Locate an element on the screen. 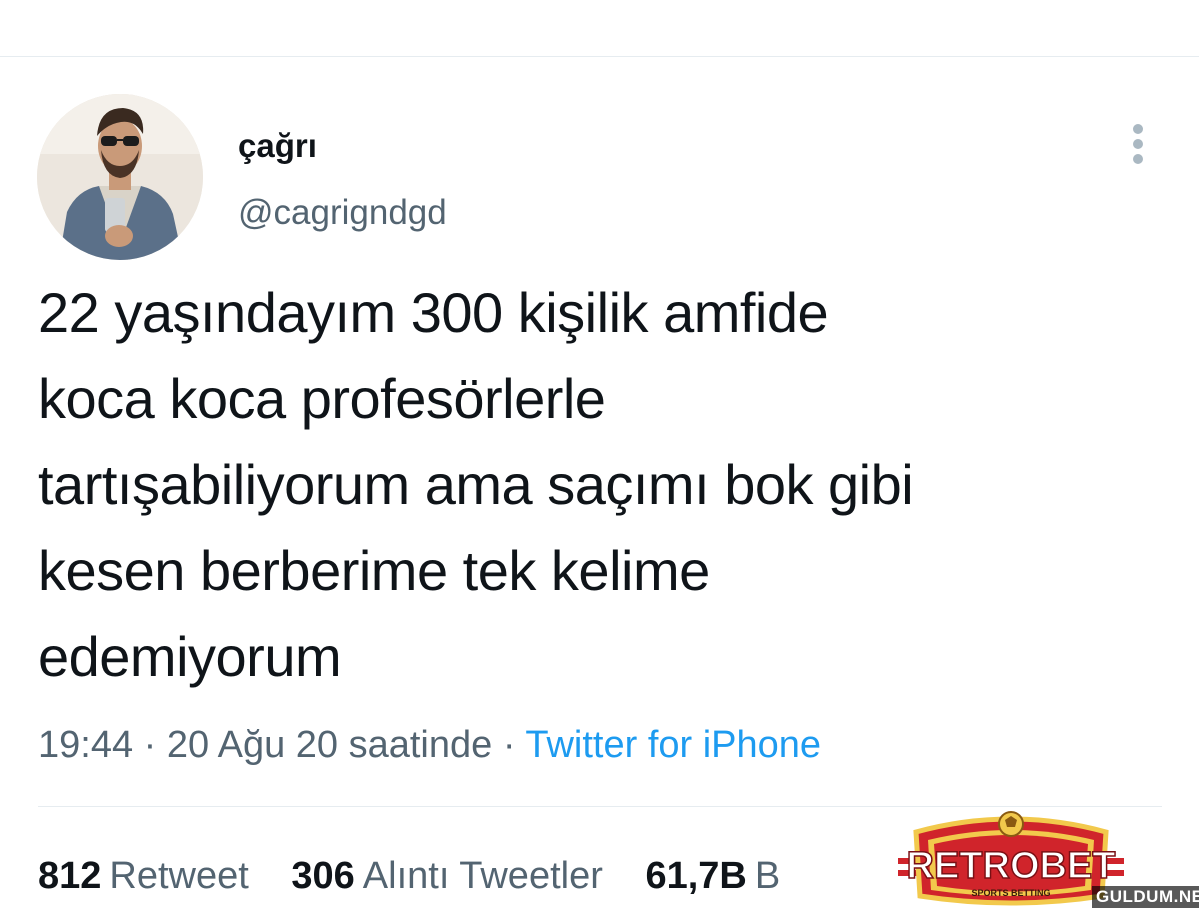  tweet-time: 19:44 is located at coordinates (85, 745).